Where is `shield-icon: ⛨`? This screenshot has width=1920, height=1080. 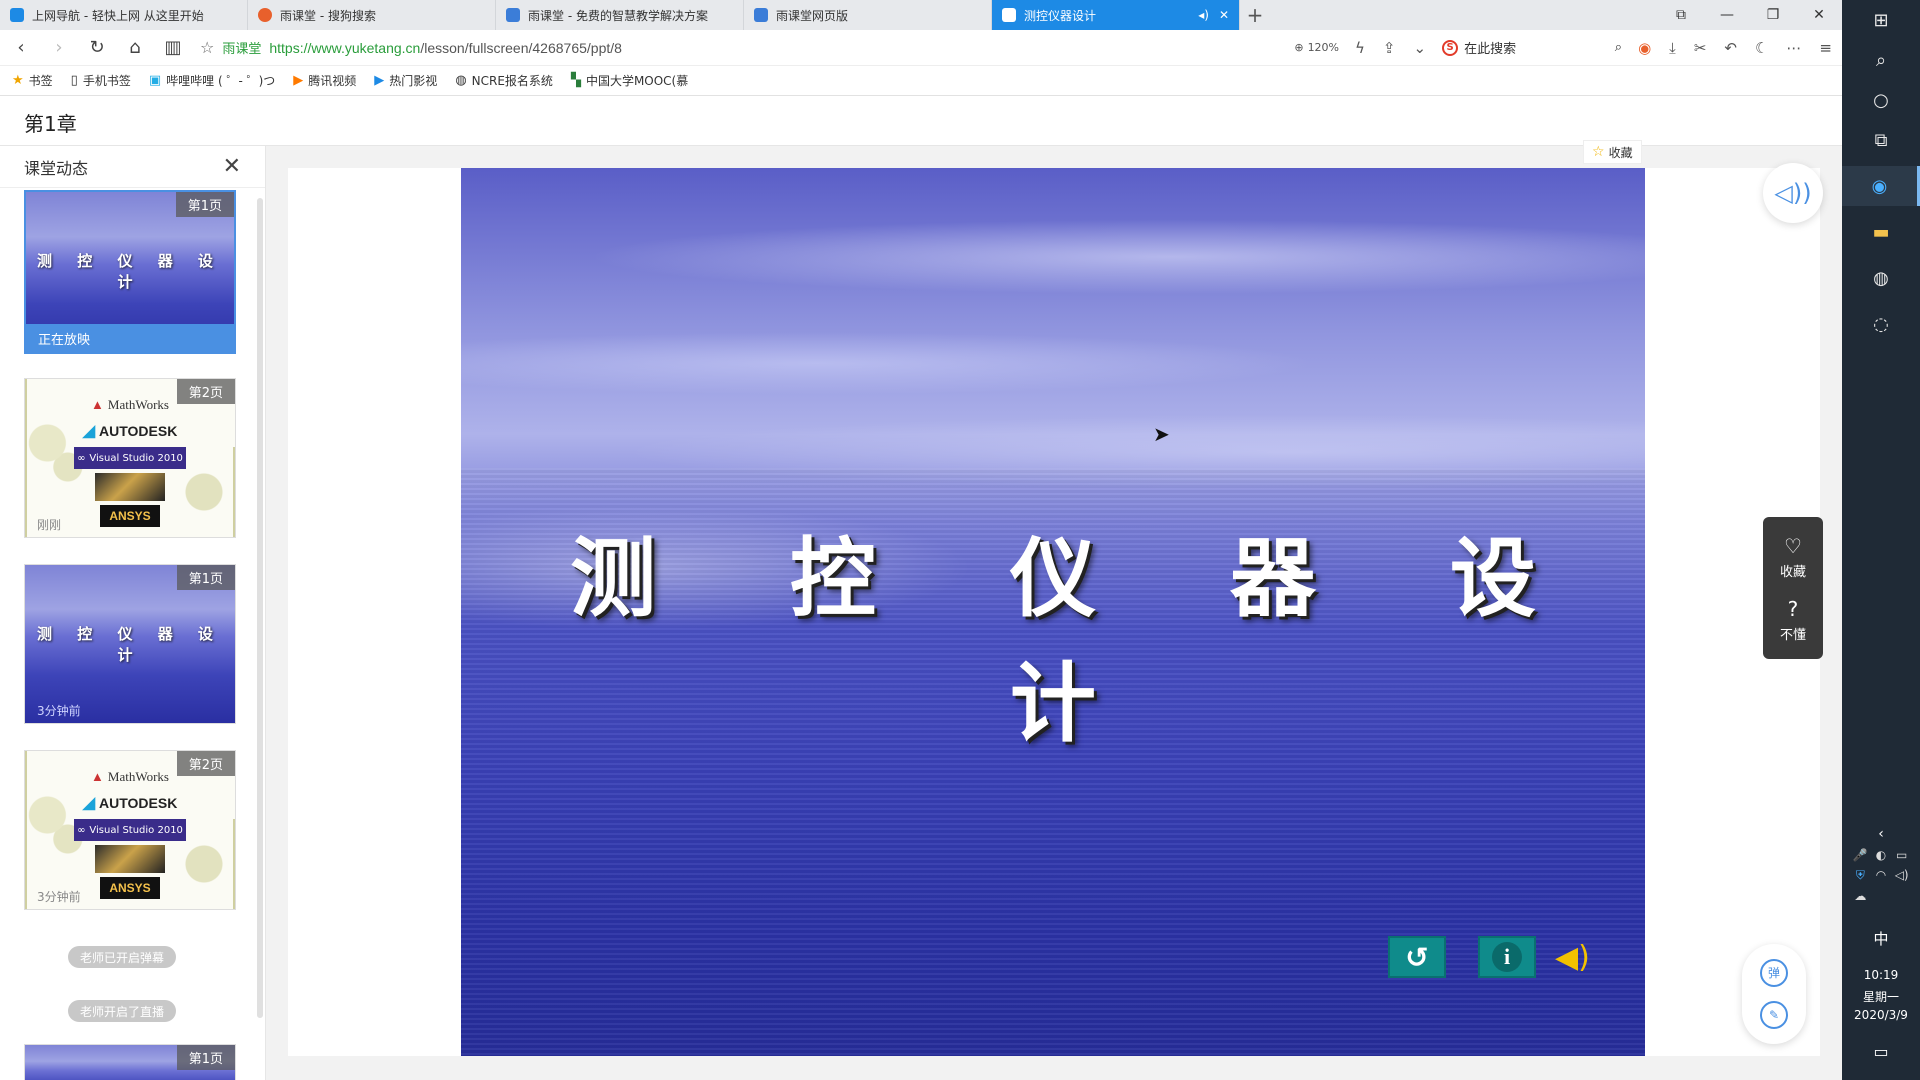
shield-icon: ⛨ is located at coordinates (1860, 875).